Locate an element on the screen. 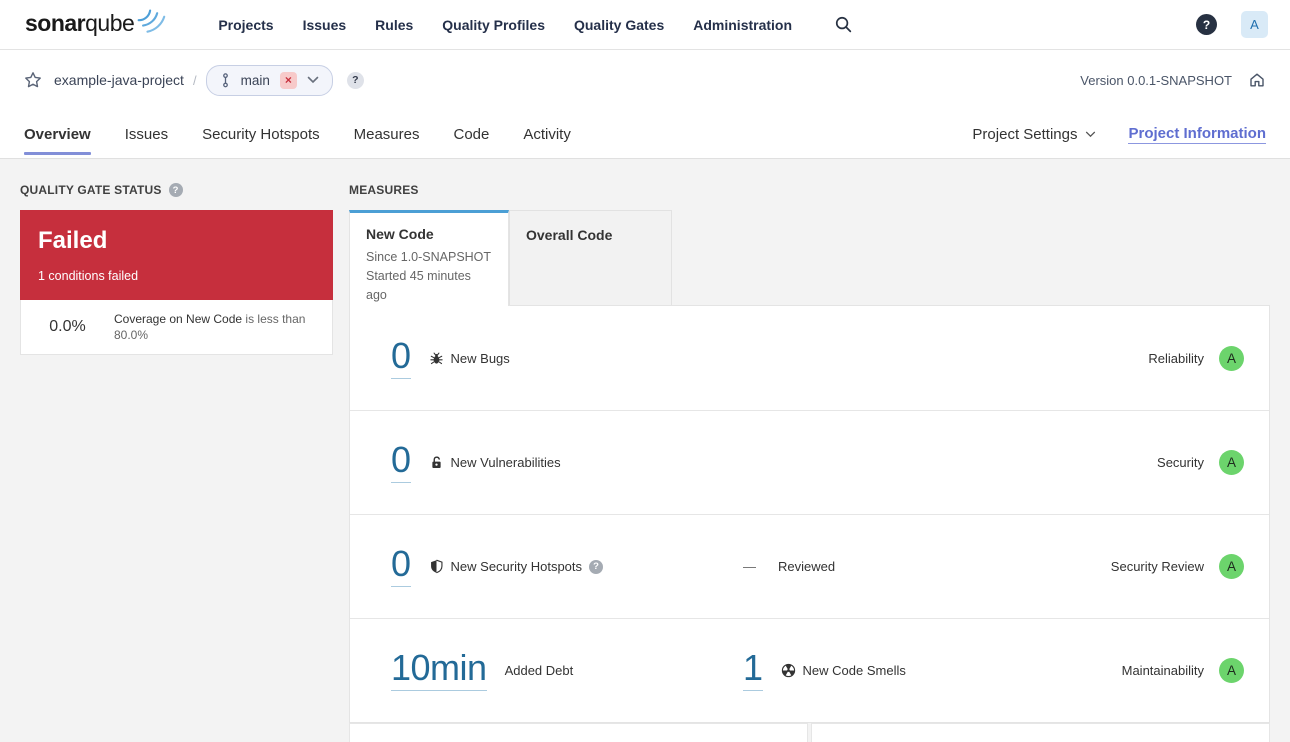 This screenshot has width=1290, height=742. shield-icon is located at coordinates (436, 566).